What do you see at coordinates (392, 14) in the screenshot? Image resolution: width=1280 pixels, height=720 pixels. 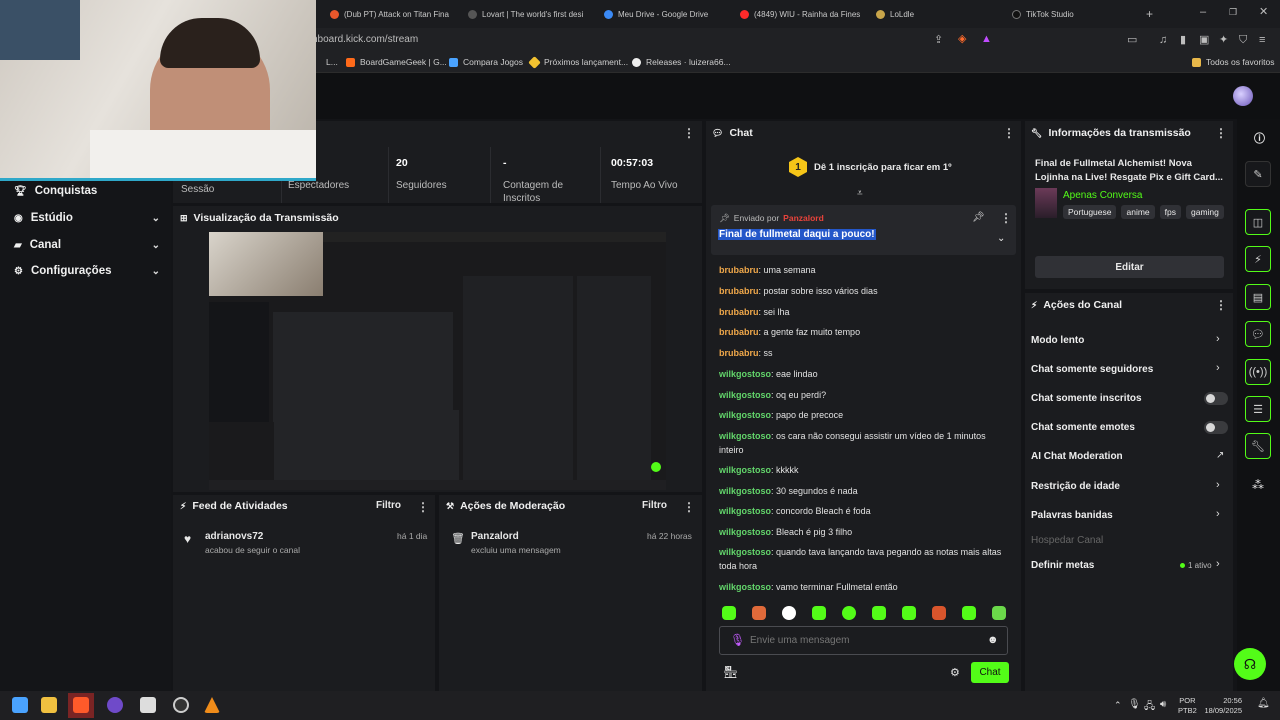 I see `browser-tab: (Dub PT) Attack on Titan Fina` at bounding box center [392, 14].